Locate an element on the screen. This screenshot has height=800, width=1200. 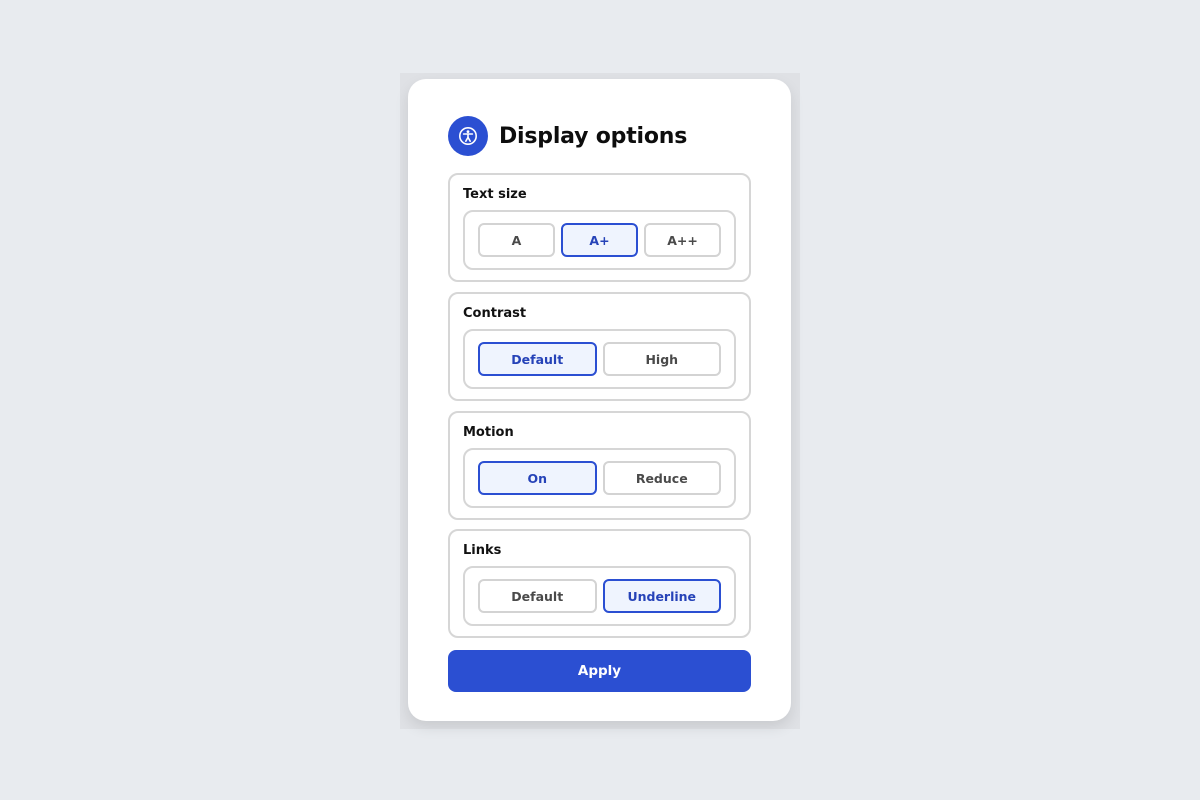
motion-group: Motion On Reduce is located at coordinates (599, 465).